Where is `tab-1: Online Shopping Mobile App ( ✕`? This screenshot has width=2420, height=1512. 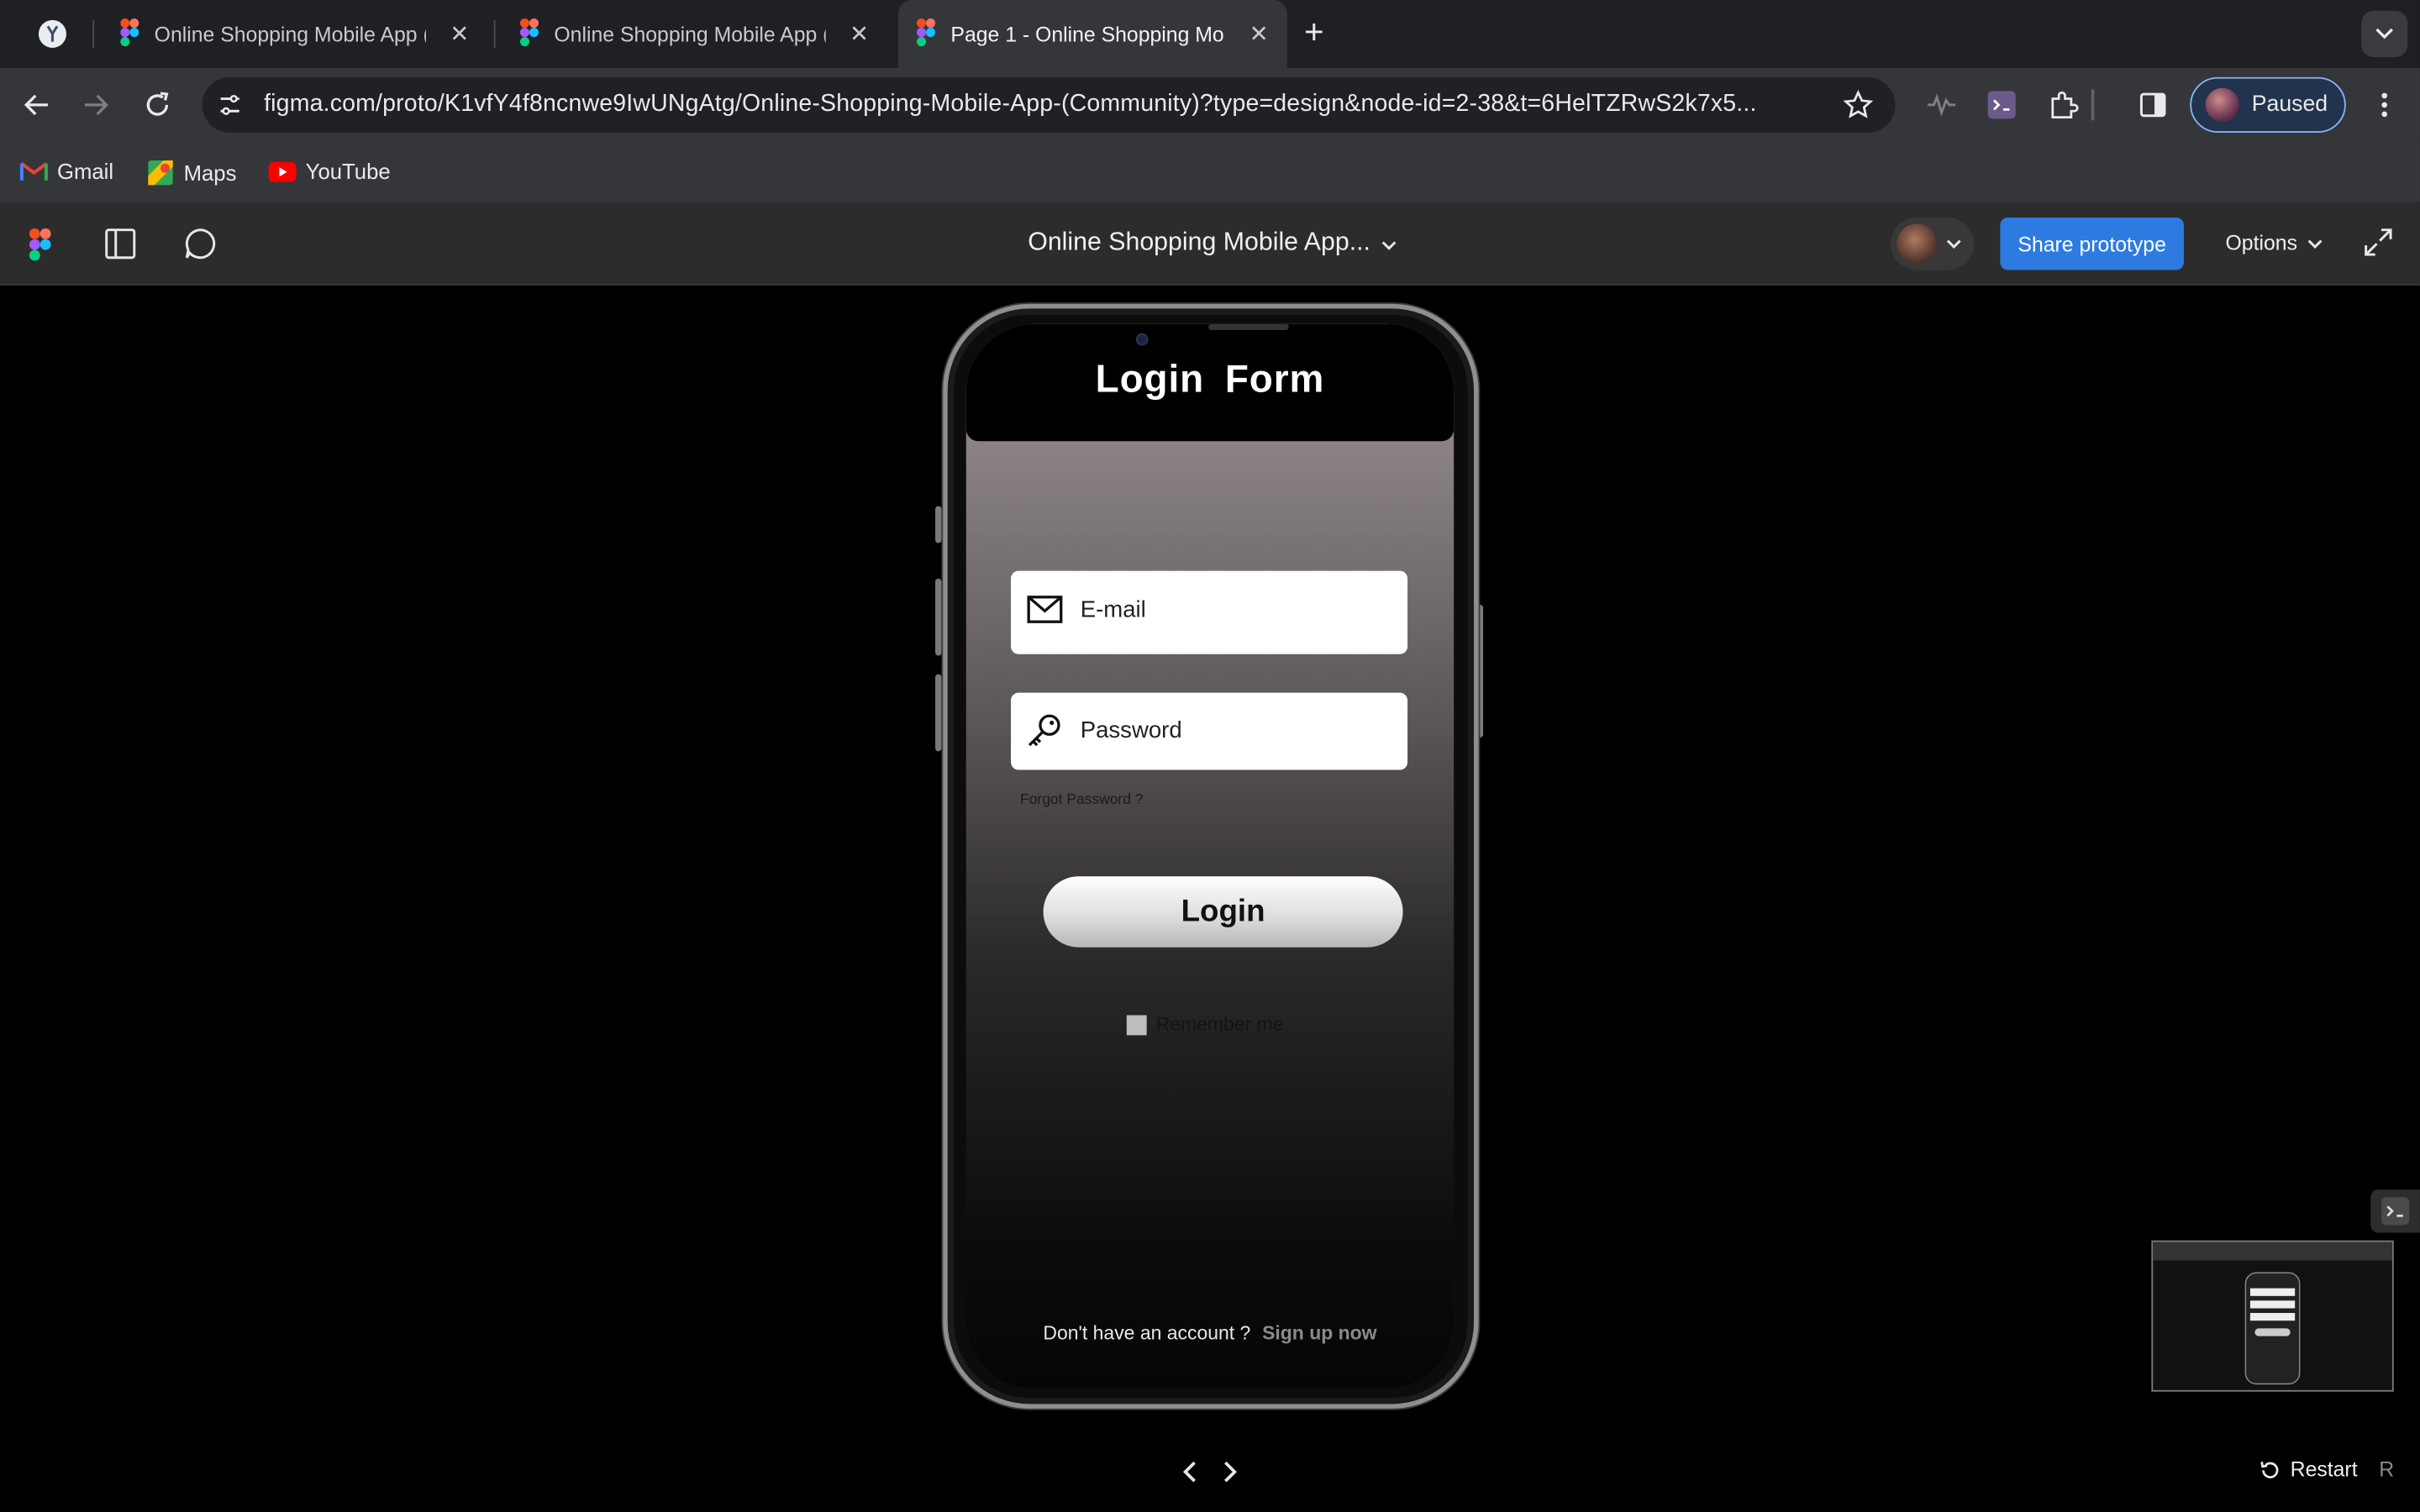 tab-1: Online Shopping Mobile App ( ✕ is located at coordinates (294, 34).